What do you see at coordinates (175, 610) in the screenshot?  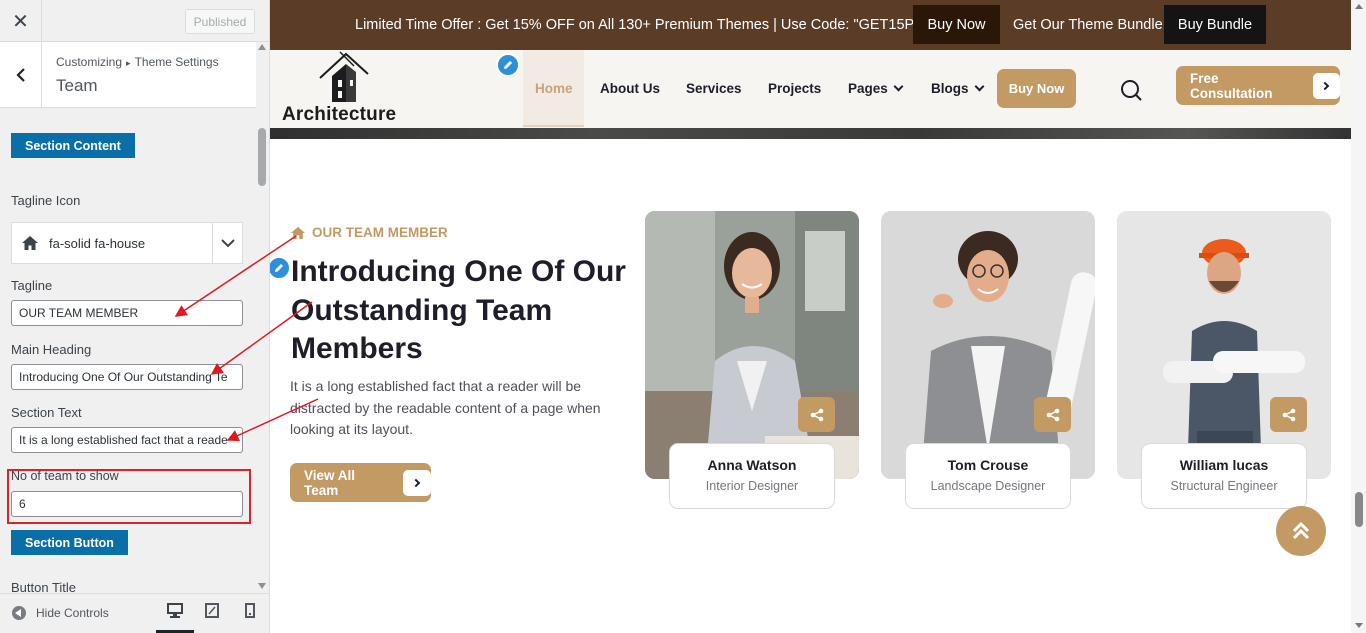 I see `desktop-icon` at bounding box center [175, 610].